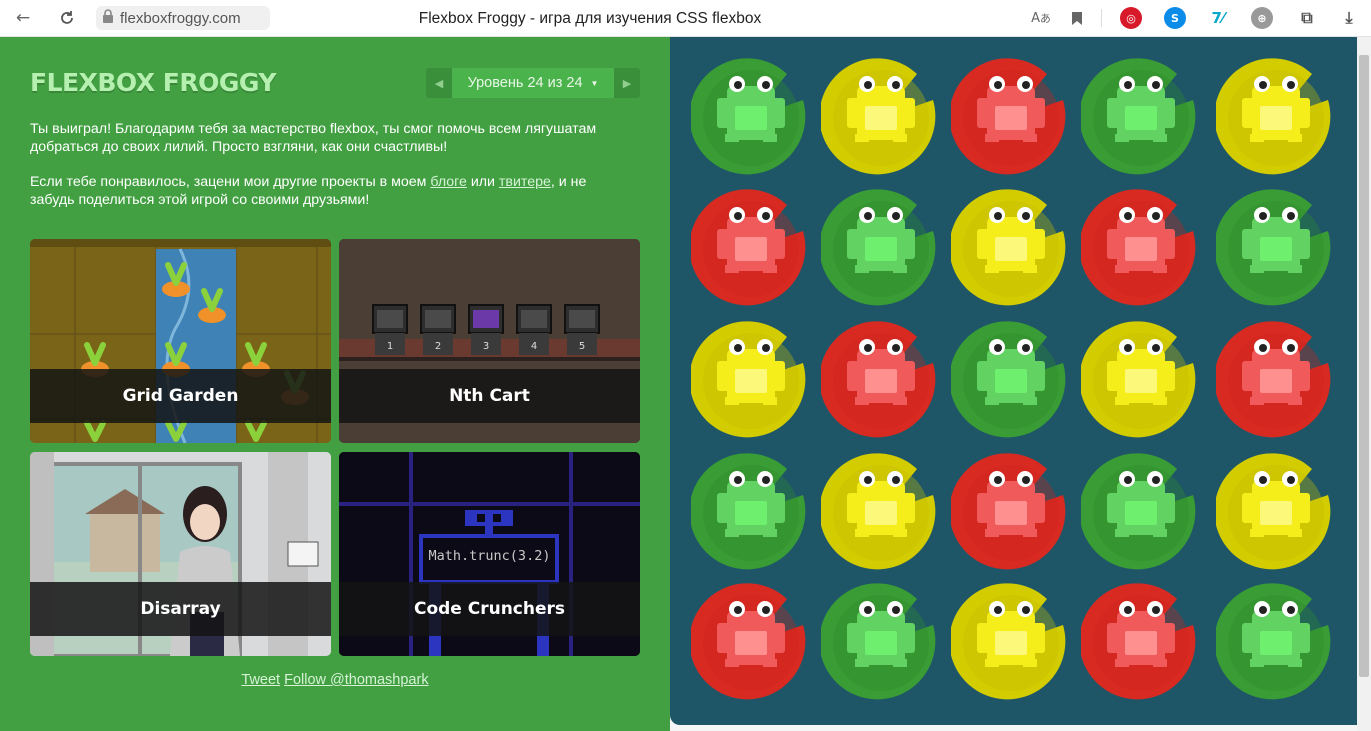 The width and height of the screenshot is (1371, 731). Describe the element at coordinates (1041, 18) in the screenshot. I see `translate-icon: Aあ` at that location.